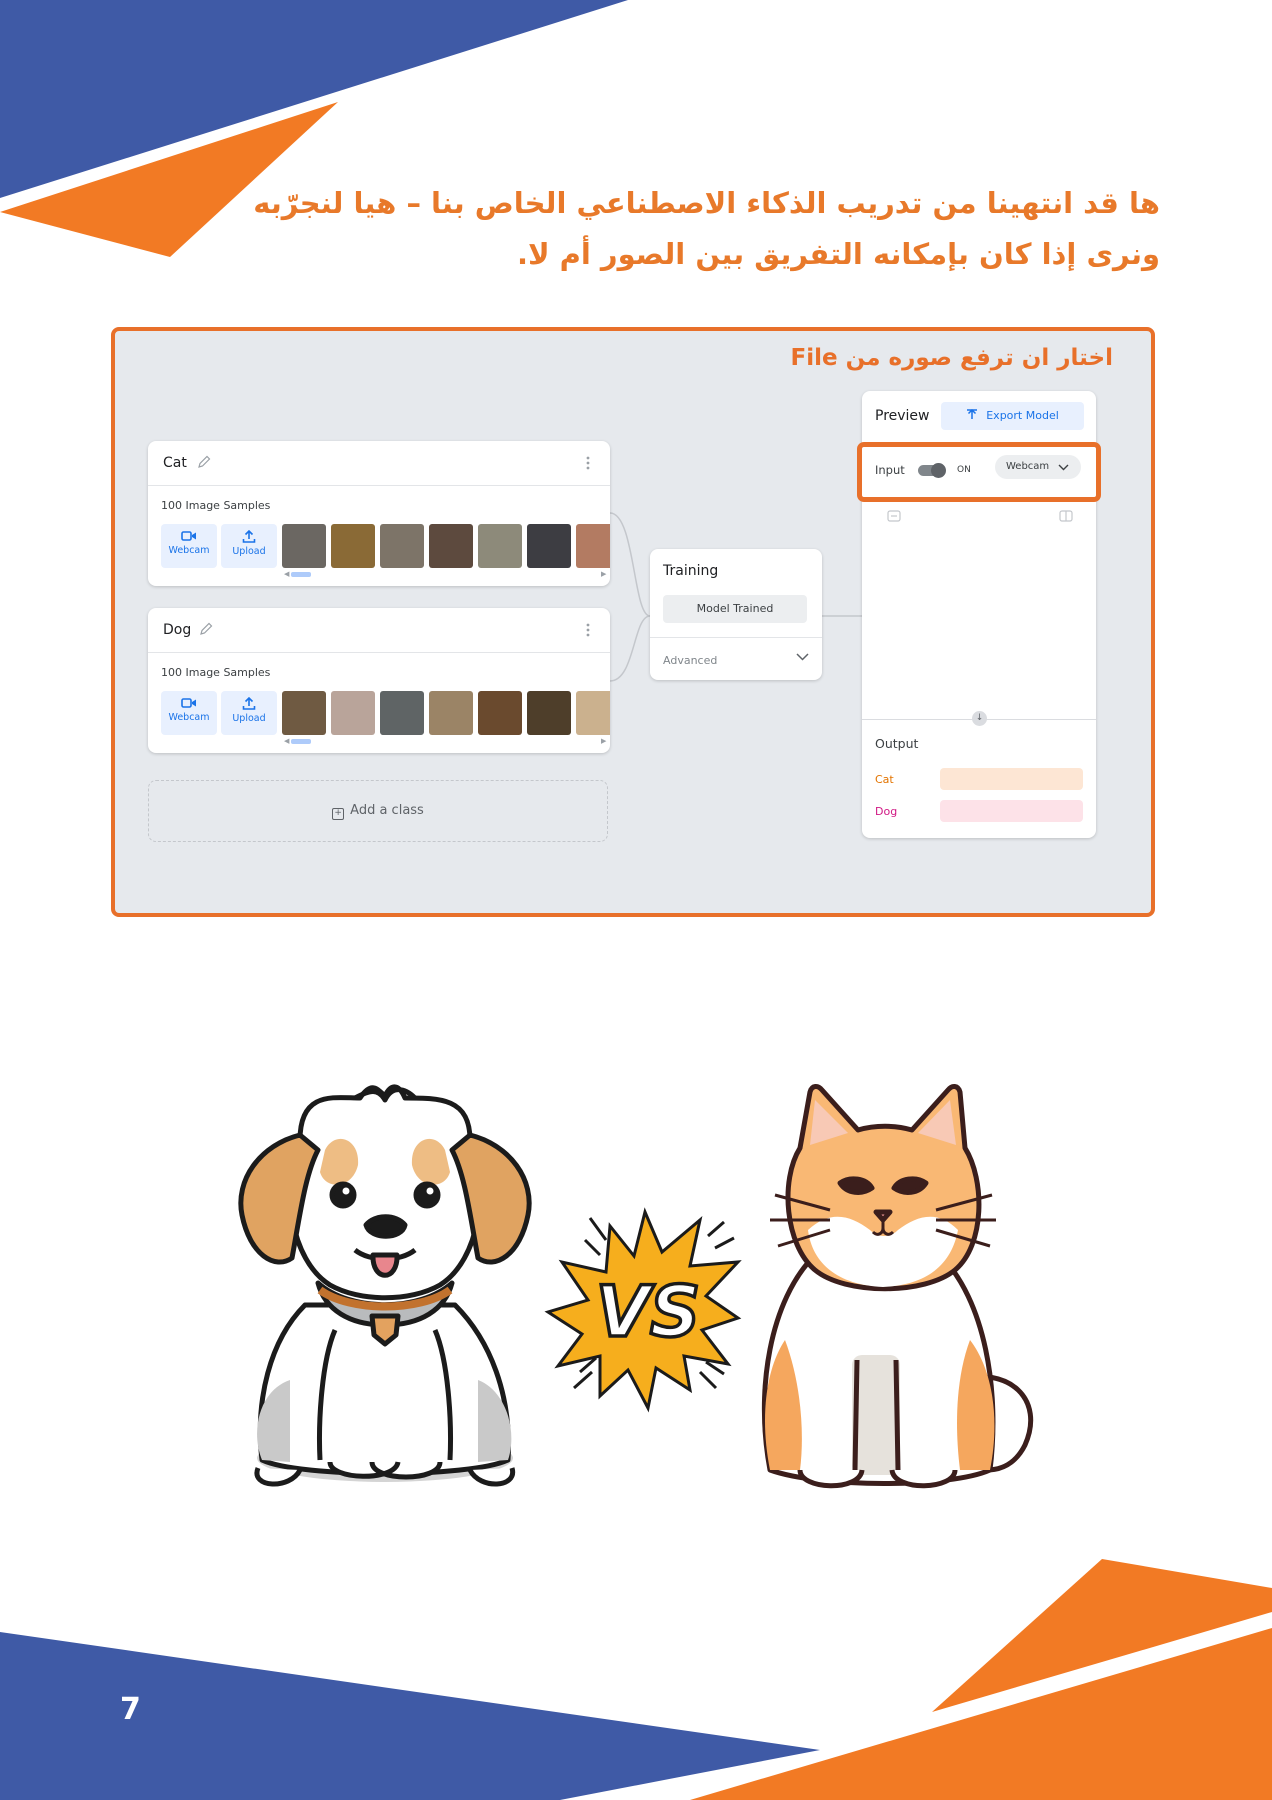 This screenshot has width=1272, height=1800. I want to click on vs-burst-icon: VS, so click(643, 1310).